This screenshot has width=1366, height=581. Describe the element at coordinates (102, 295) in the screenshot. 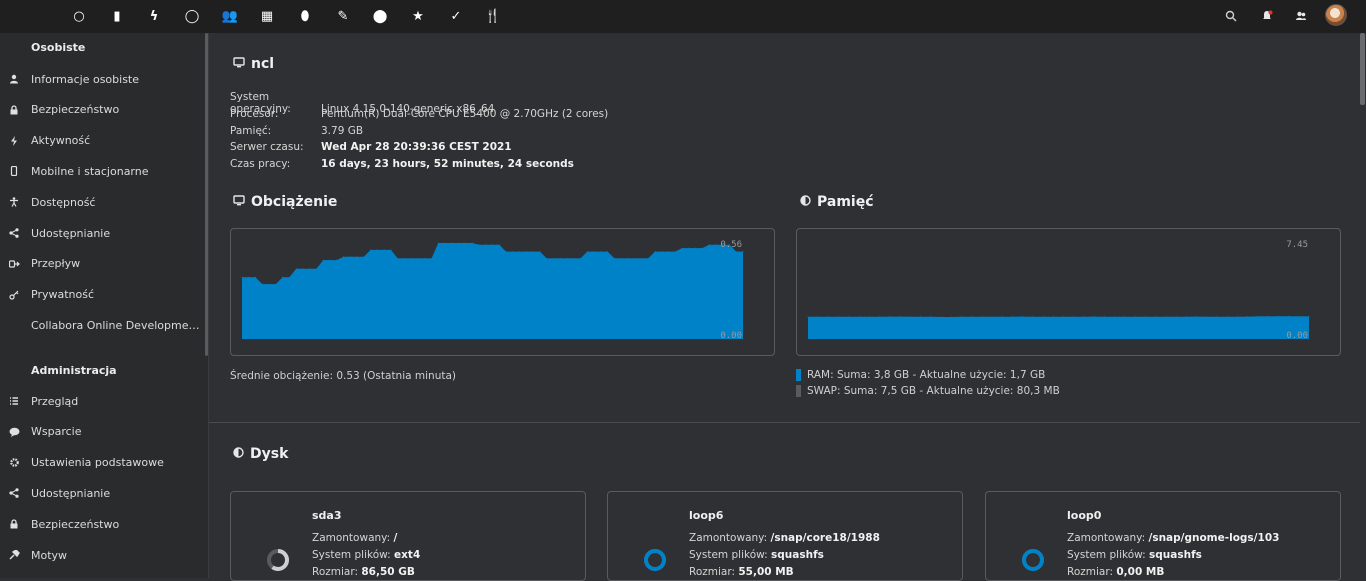

I see `sidebar-item: Prywatność` at that location.